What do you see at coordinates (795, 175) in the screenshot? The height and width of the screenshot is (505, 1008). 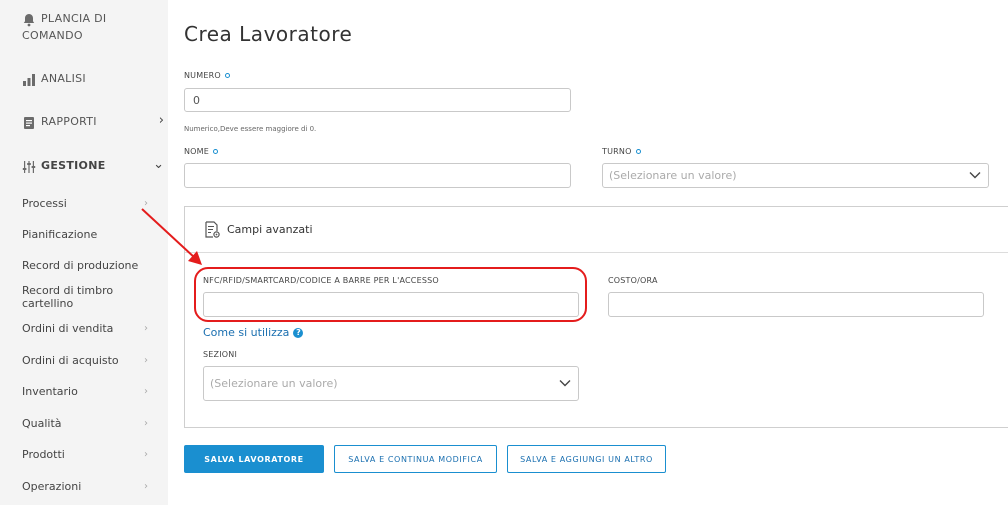 I see `turno-select: (Selezionare un valore)` at bounding box center [795, 175].